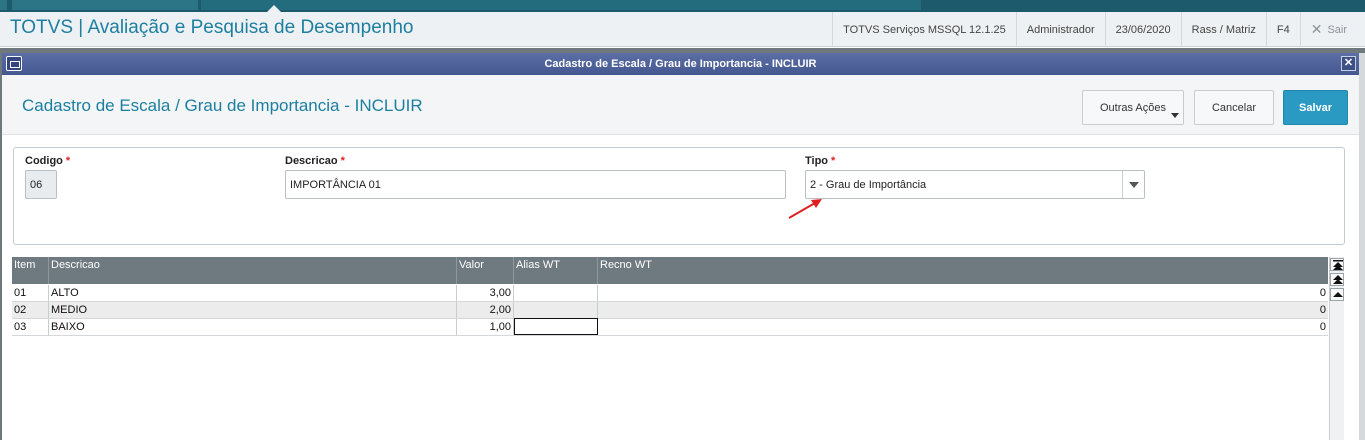  What do you see at coordinates (556, 270) in the screenshot?
I see `column-header-alias-wt: Alias WT` at bounding box center [556, 270].